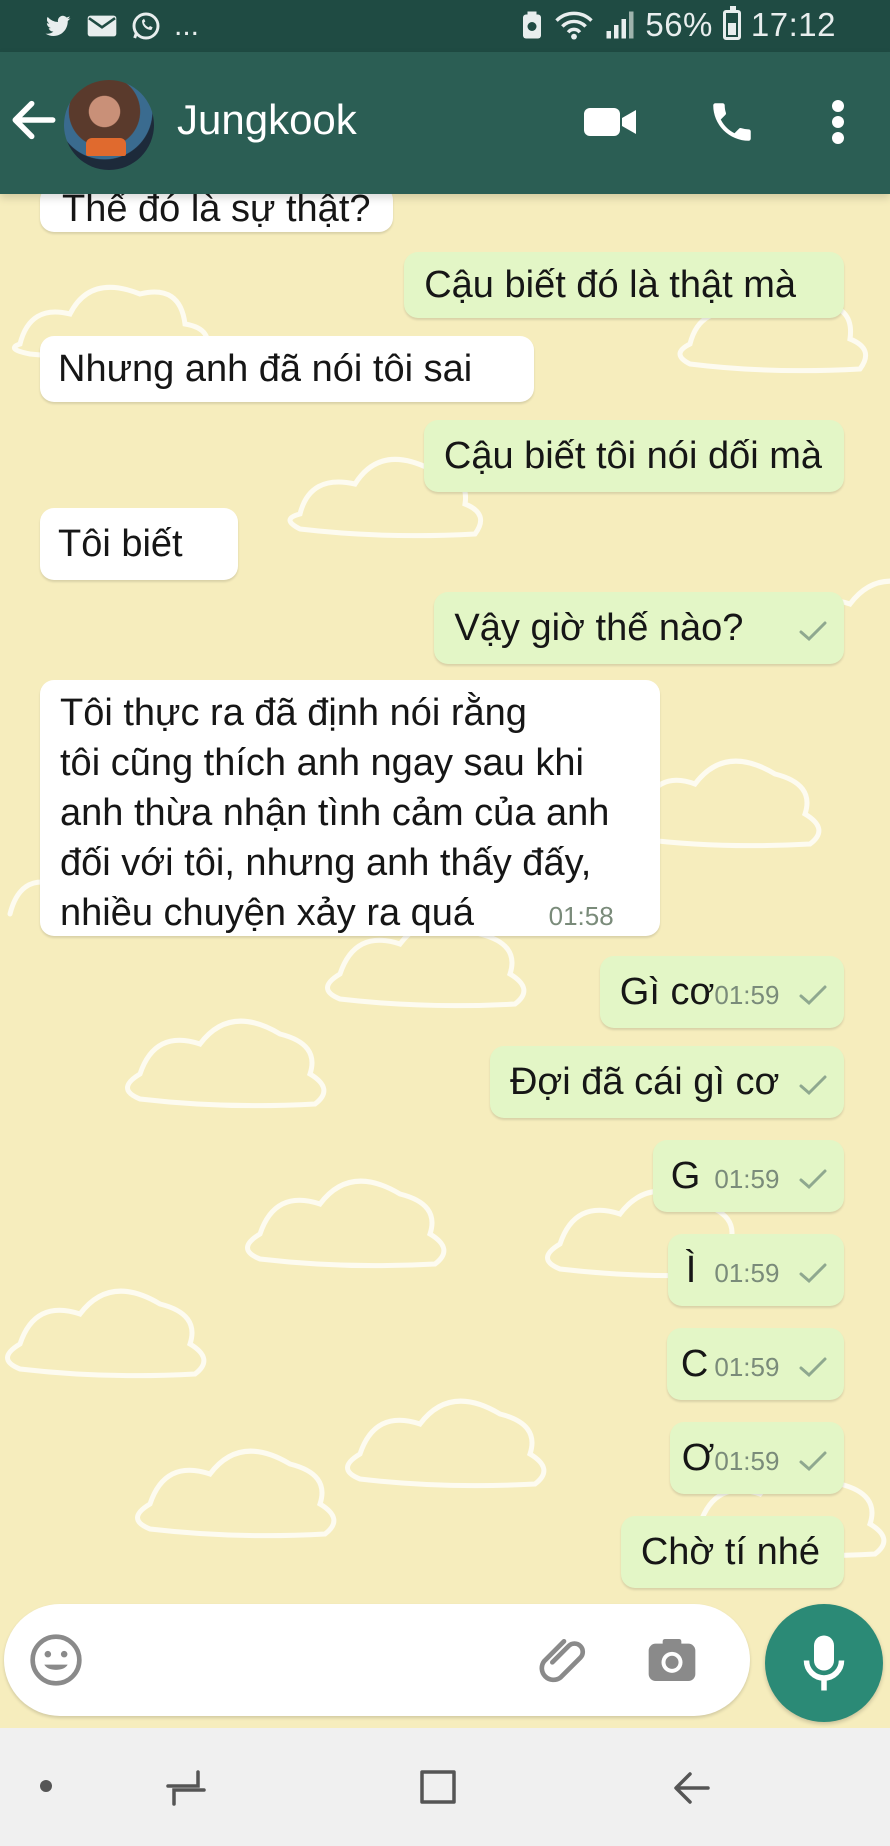 The image size is (890, 1846). What do you see at coordinates (692, 1788) in the screenshot?
I see `back-icon` at bounding box center [692, 1788].